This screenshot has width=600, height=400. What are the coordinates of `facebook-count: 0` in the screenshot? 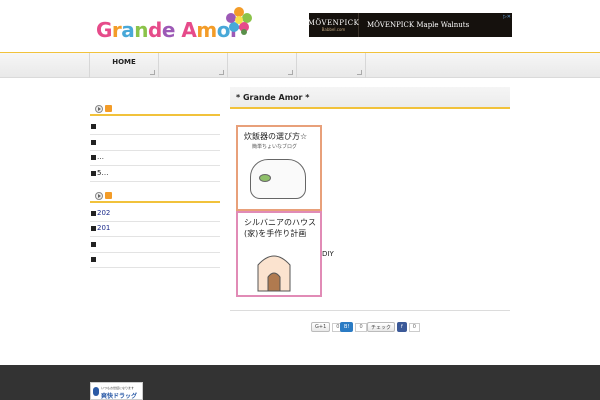 It's located at (414, 327).